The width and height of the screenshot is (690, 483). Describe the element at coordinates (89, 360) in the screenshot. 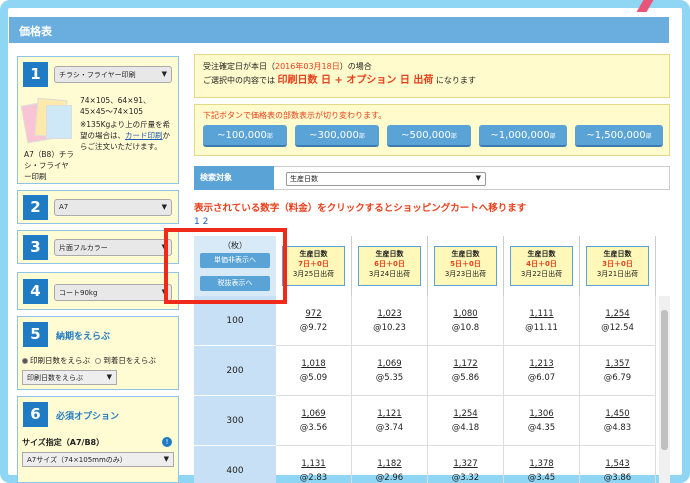

I see `delivery-radios: 印刷日数をえらぶ 到着日をえらぶ` at that location.